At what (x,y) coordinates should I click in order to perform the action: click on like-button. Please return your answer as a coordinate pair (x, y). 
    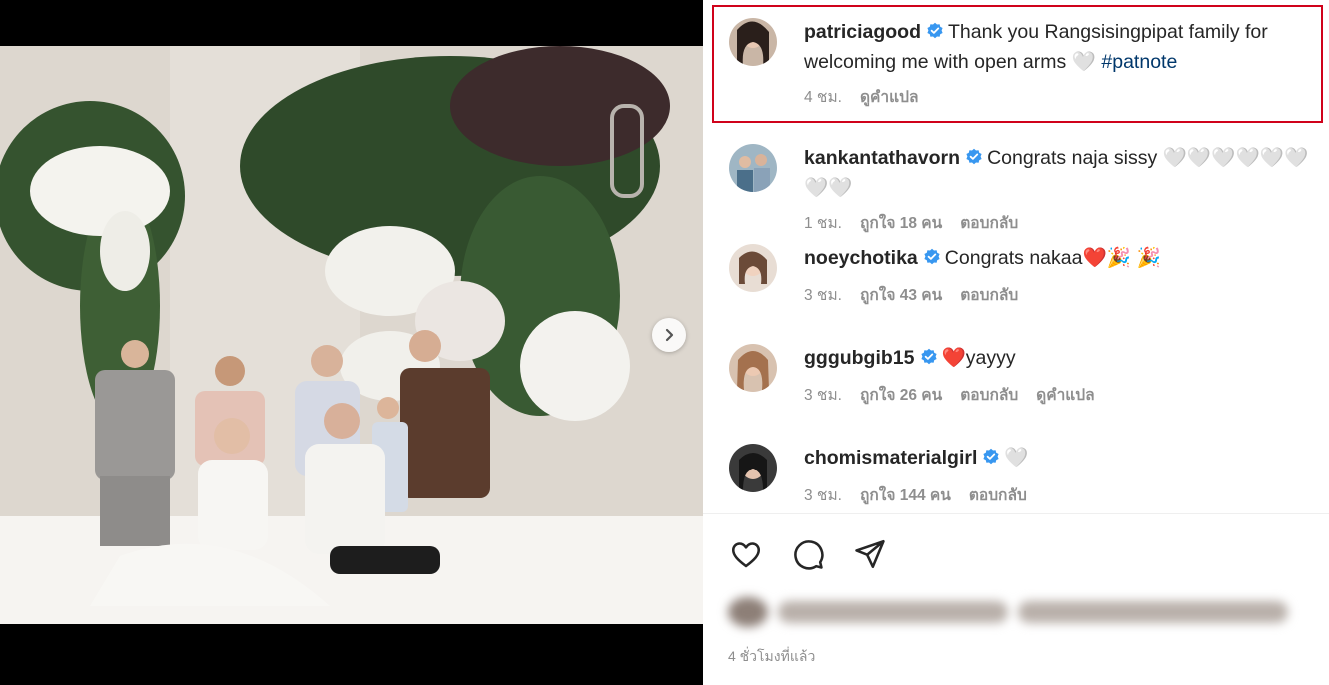
    Looking at the image, I should click on (746, 554).